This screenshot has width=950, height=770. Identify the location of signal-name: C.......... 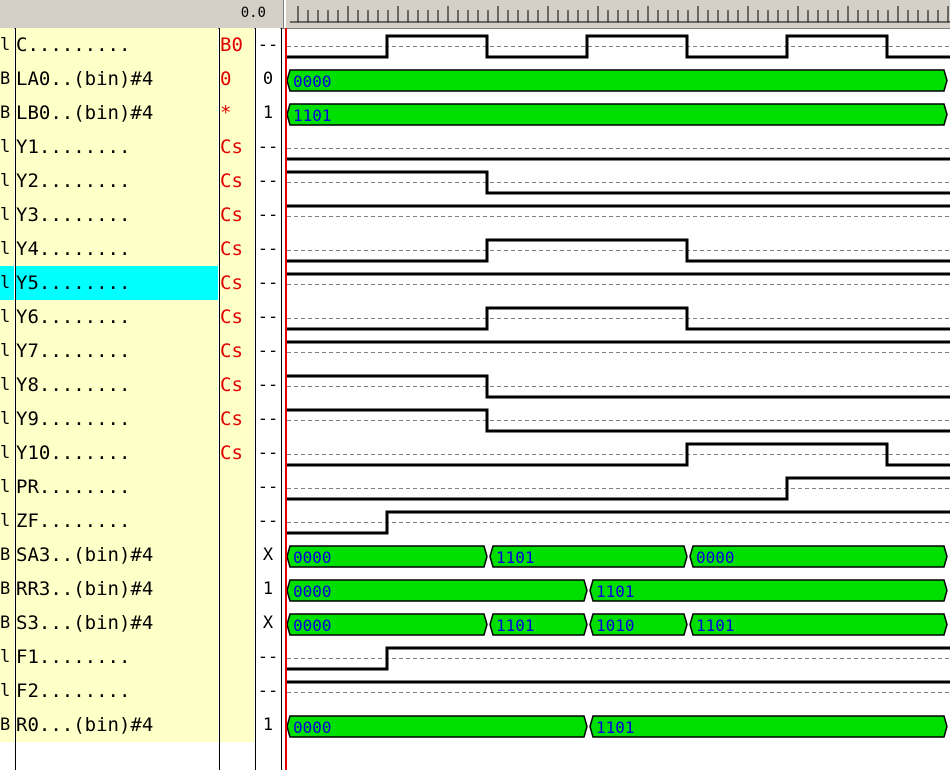
(117, 45).